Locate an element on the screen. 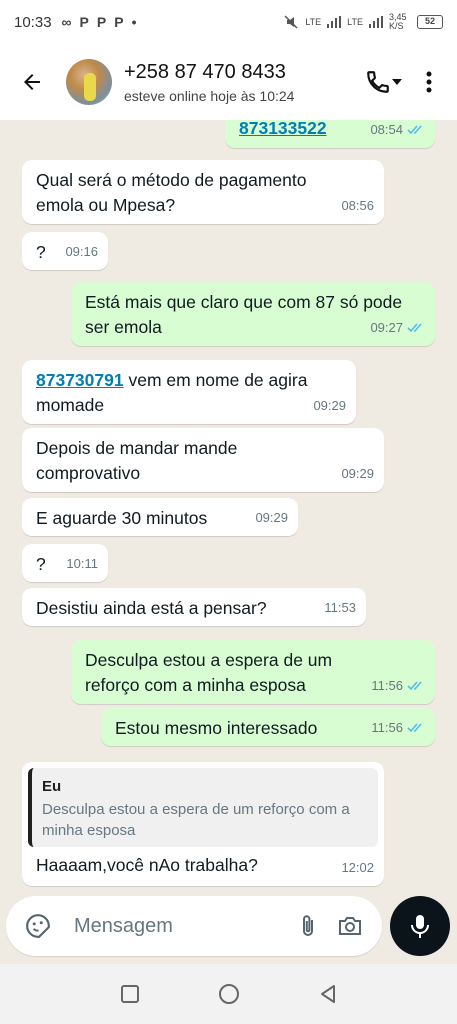 The image size is (457, 1024). message-time: 11:53 is located at coordinates (340, 607).